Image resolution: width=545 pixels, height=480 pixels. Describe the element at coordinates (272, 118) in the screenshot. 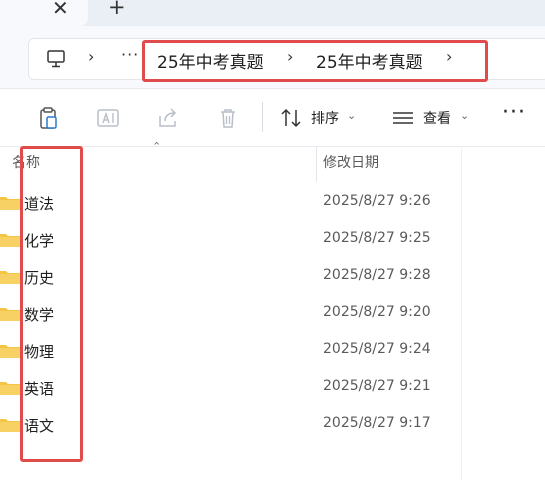

I see `command-bar: 排序 ⌄ 查看 ⌄ ···` at that location.